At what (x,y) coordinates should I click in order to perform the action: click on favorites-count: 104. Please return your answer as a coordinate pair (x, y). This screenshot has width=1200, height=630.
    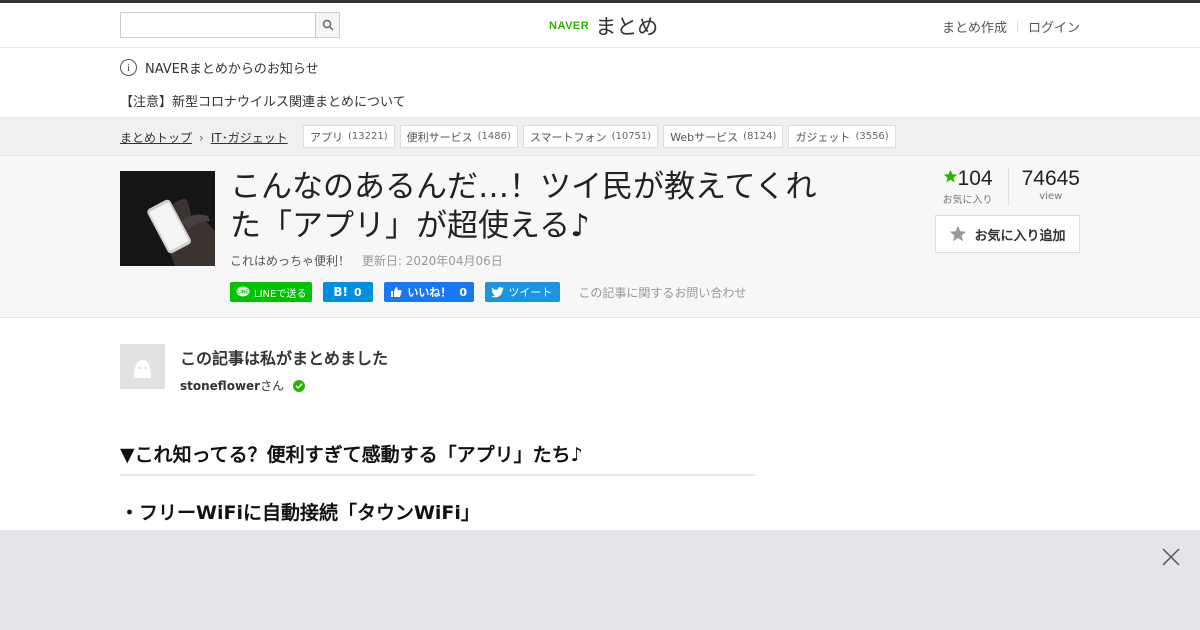
    Looking at the image, I should click on (975, 178).